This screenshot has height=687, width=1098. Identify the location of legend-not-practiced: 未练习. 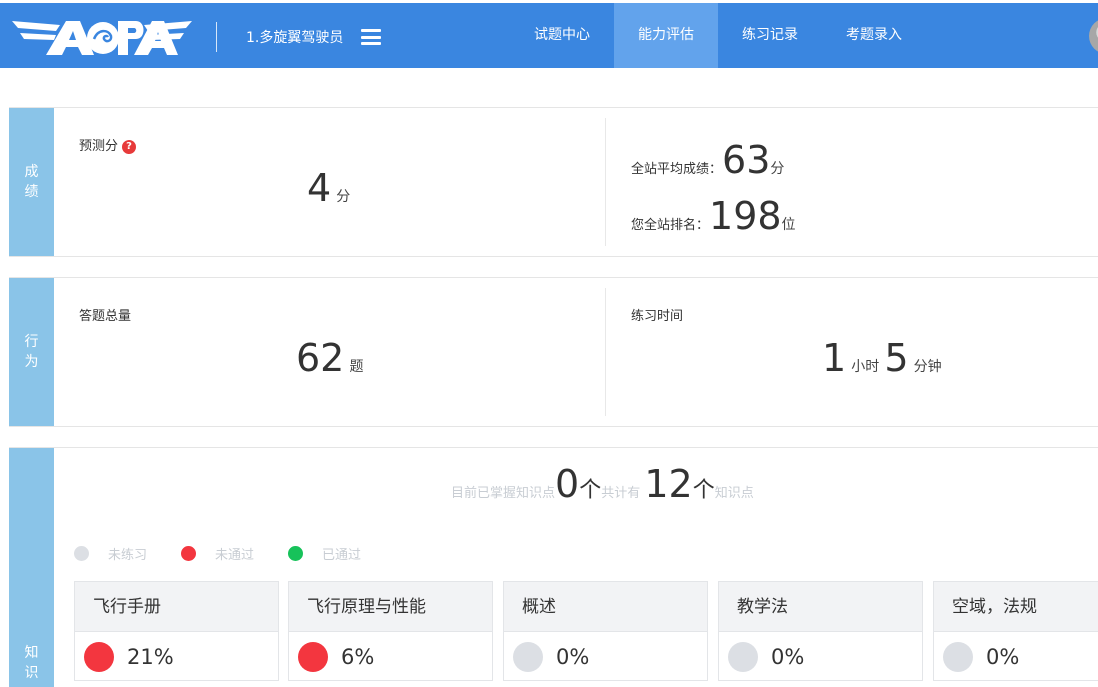
(110, 553).